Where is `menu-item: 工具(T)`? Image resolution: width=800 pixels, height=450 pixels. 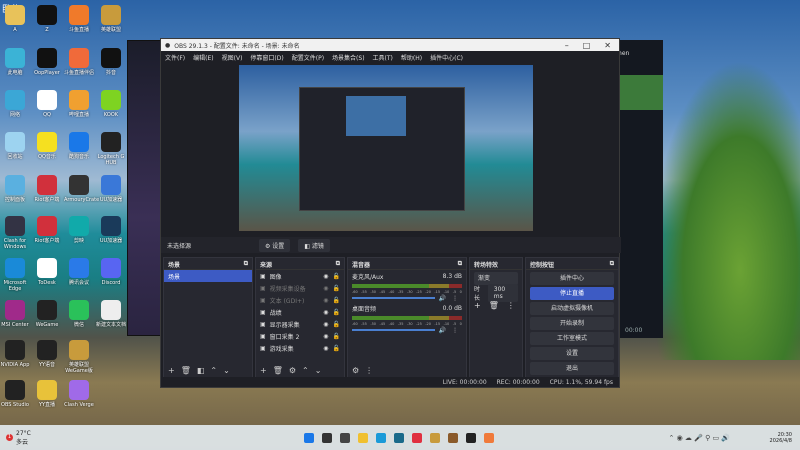 menu-item: 工具(T) is located at coordinates (383, 57).